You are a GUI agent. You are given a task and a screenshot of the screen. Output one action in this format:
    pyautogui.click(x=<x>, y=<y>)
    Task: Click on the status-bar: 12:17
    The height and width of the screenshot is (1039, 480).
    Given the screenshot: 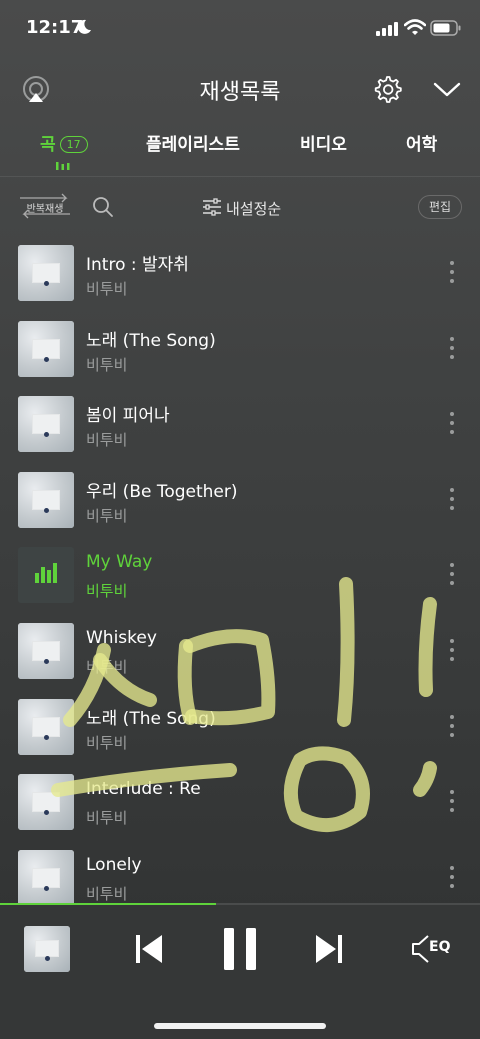 What is the action you would take?
    pyautogui.click(x=240, y=30)
    